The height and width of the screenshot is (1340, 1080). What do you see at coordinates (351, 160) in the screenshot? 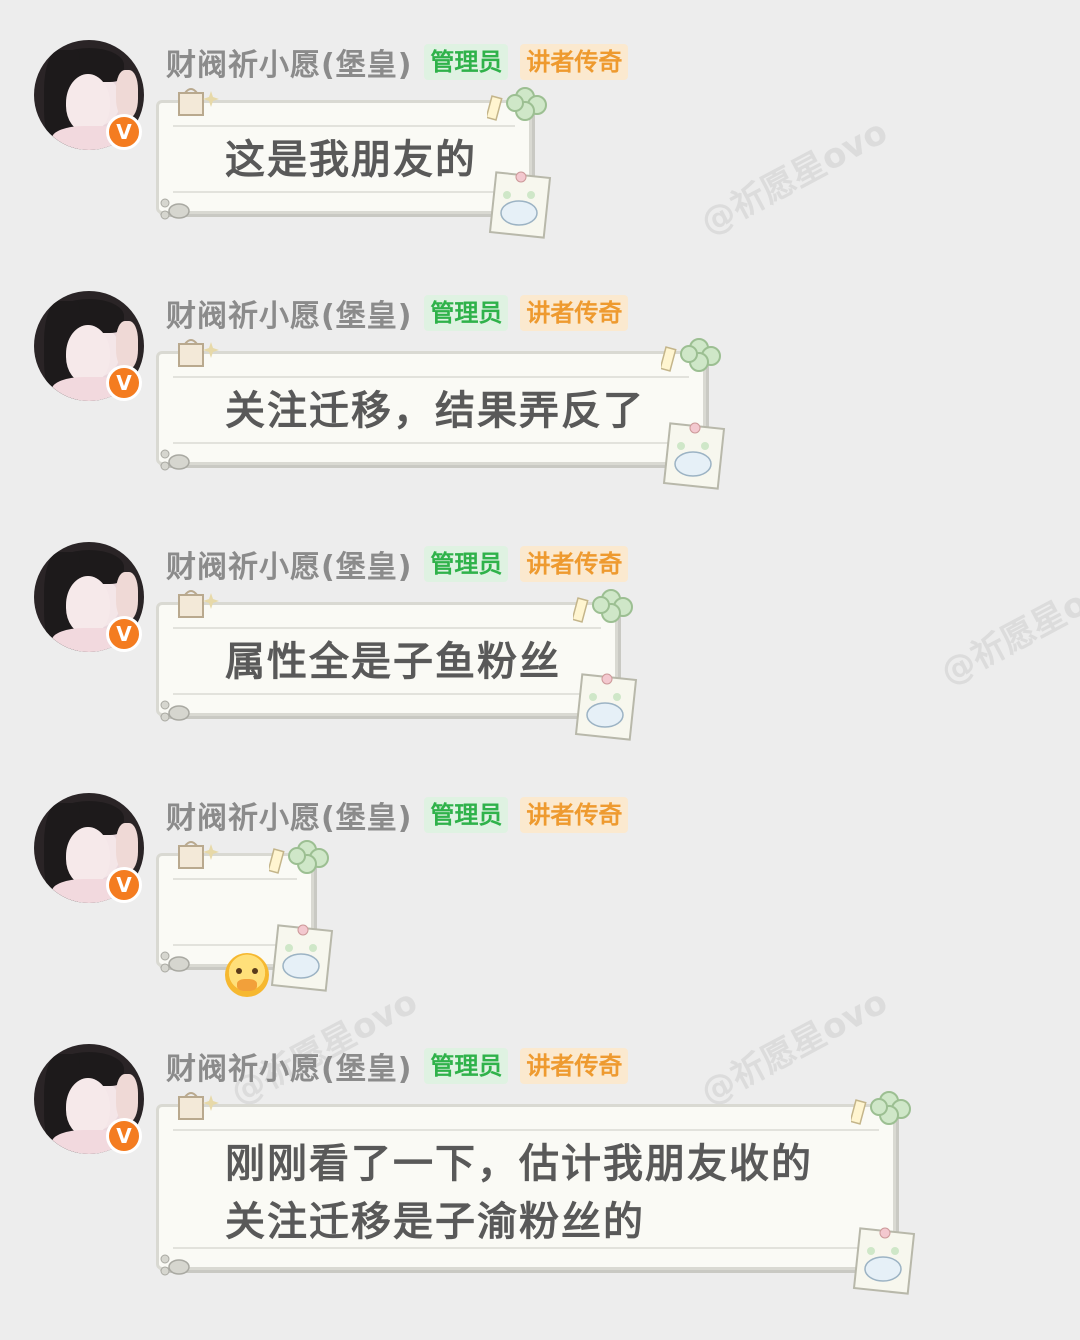
I see `message-text: 这是我朋友的` at bounding box center [351, 160].